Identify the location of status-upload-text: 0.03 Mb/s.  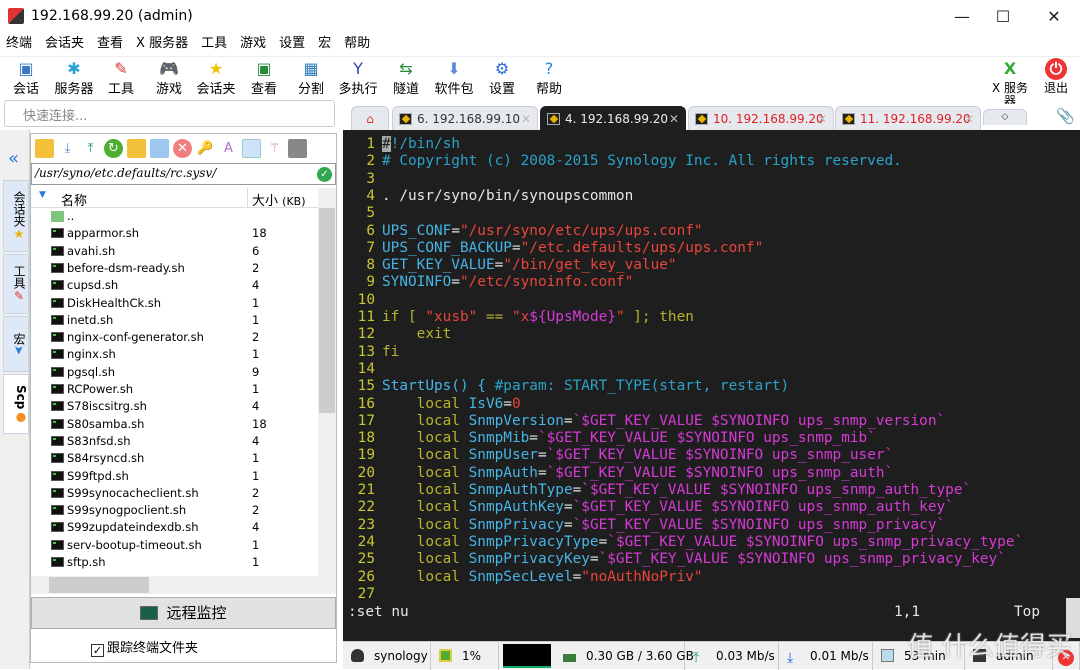
(745, 656).